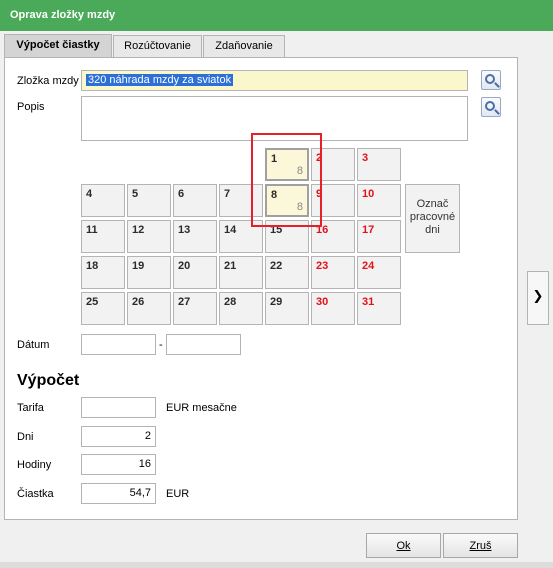 This screenshot has width=553, height=568. What do you see at coordinates (322, 302) in the screenshot?
I see `day-number: 30` at bounding box center [322, 302].